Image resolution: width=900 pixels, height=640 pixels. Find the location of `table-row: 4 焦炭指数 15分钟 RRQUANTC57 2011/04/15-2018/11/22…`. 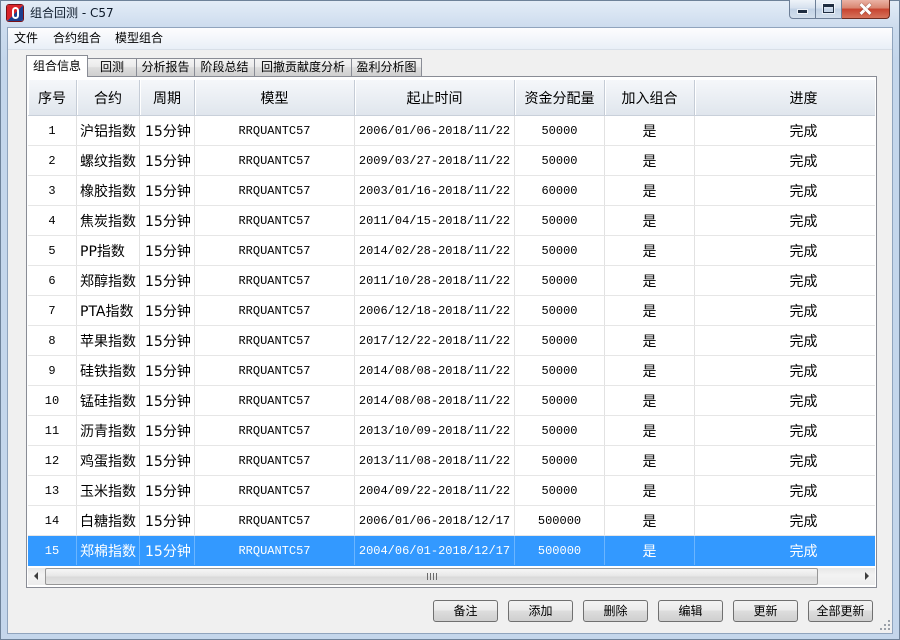

table-row: 4 焦炭指数 15分钟 RRQUANTC57 2011/04/15-2018/11/22… is located at coordinates (451, 221).